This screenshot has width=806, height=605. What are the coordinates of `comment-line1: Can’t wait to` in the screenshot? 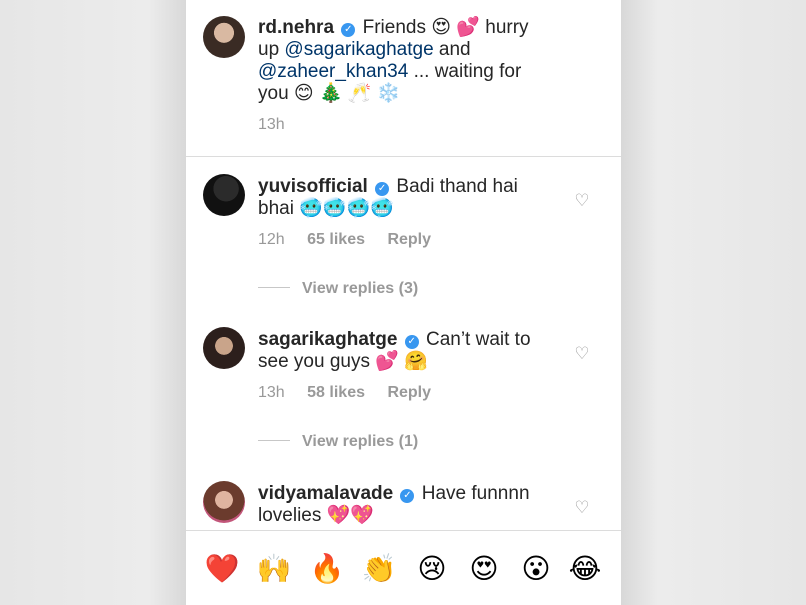 It's located at (478, 339).